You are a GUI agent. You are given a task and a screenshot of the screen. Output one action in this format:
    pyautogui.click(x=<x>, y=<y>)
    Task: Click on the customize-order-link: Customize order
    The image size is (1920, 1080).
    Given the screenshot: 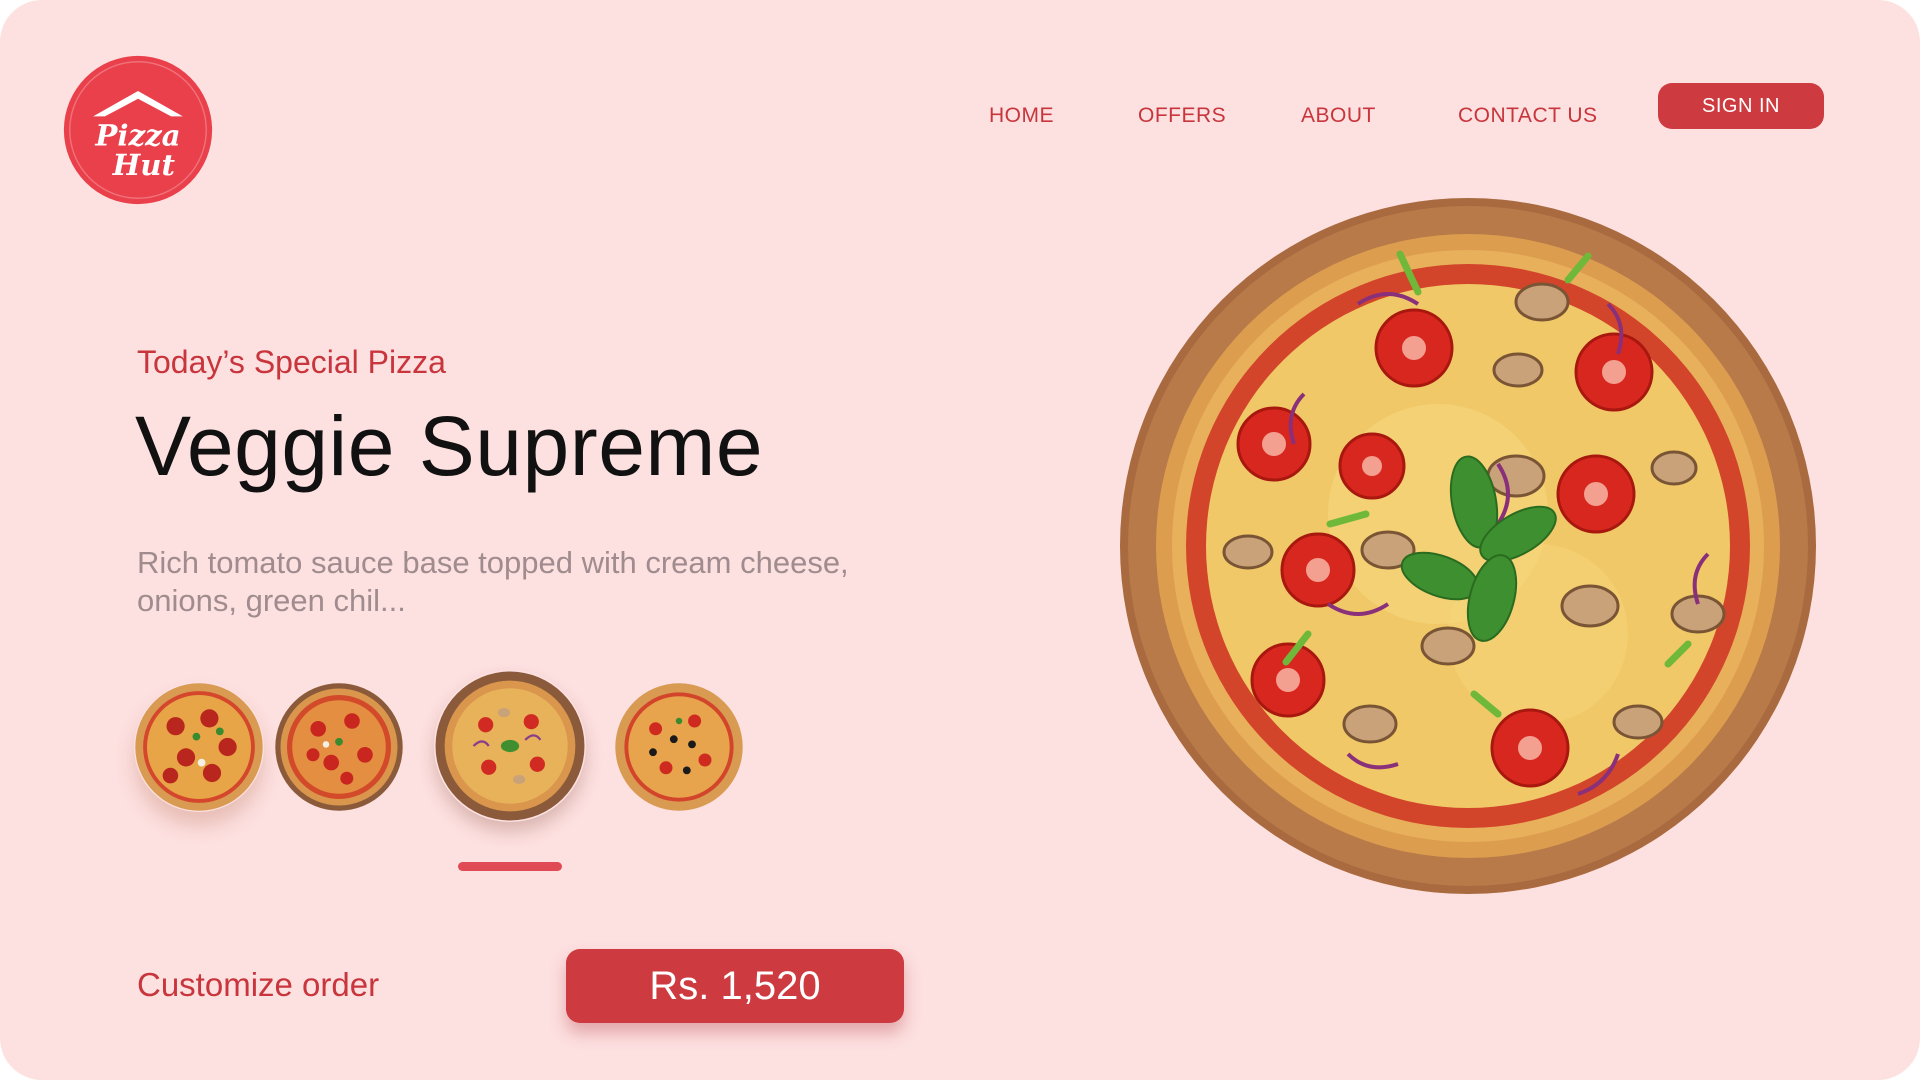 What is the action you would take?
    pyautogui.click(x=258, y=985)
    